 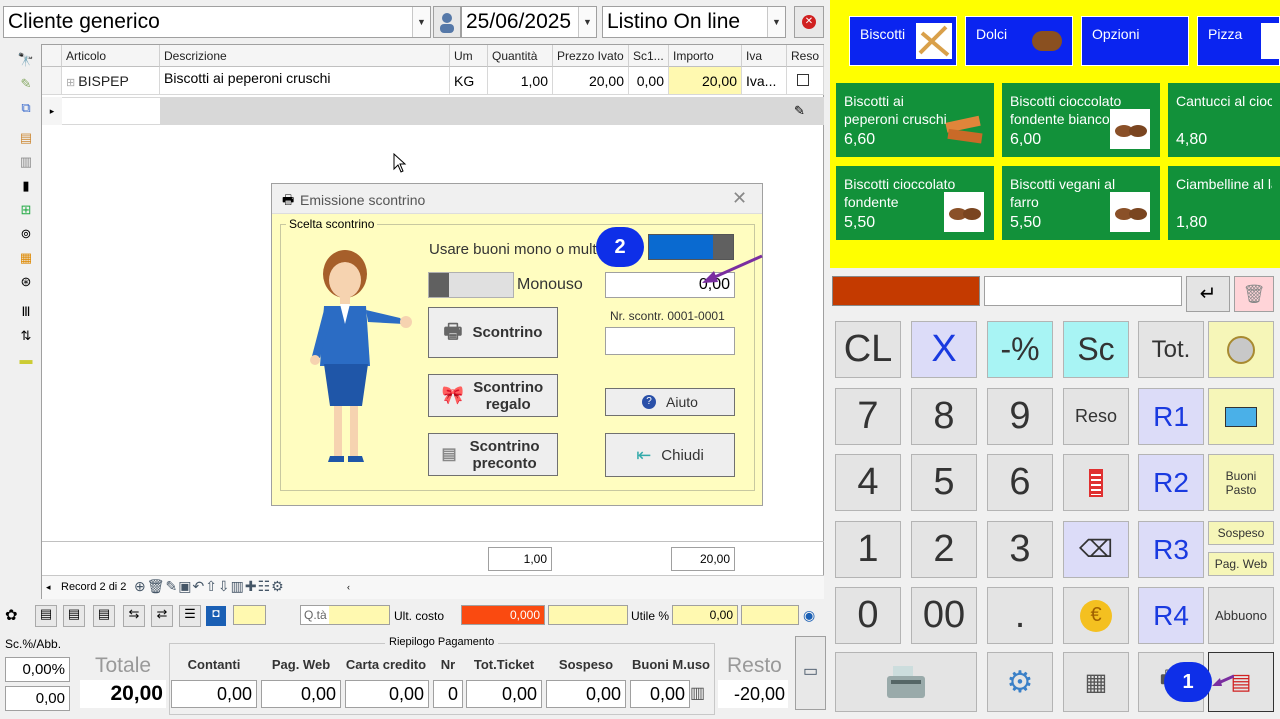 What do you see at coordinates (26, 108) in the screenshot?
I see `copy-icon: ⧉` at bounding box center [26, 108].